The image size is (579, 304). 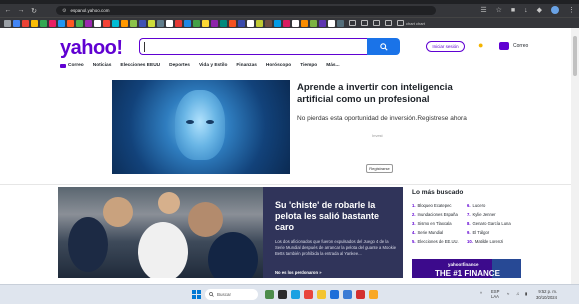 I want to click on nav-item-noticias: Noticias, so click(x=102, y=65).